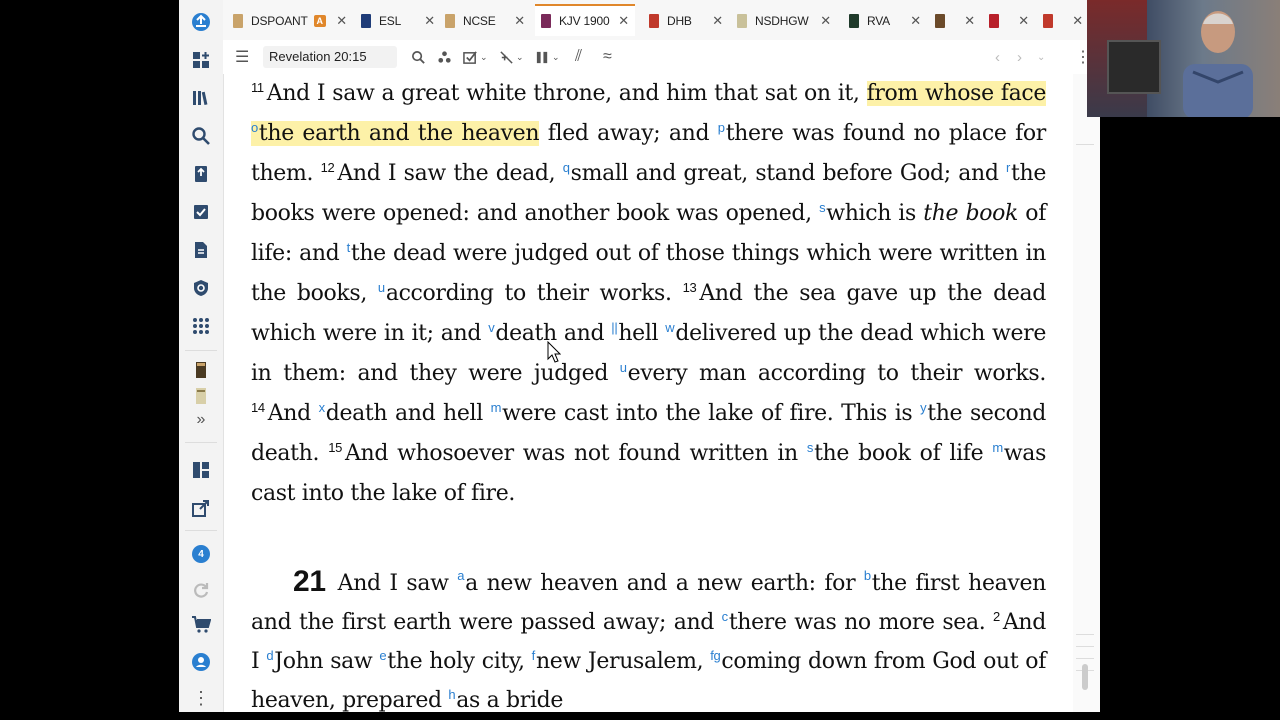 The image size is (1280, 720). What do you see at coordinates (459, 661) in the screenshot?
I see `verse-text: the holy city,` at bounding box center [459, 661].